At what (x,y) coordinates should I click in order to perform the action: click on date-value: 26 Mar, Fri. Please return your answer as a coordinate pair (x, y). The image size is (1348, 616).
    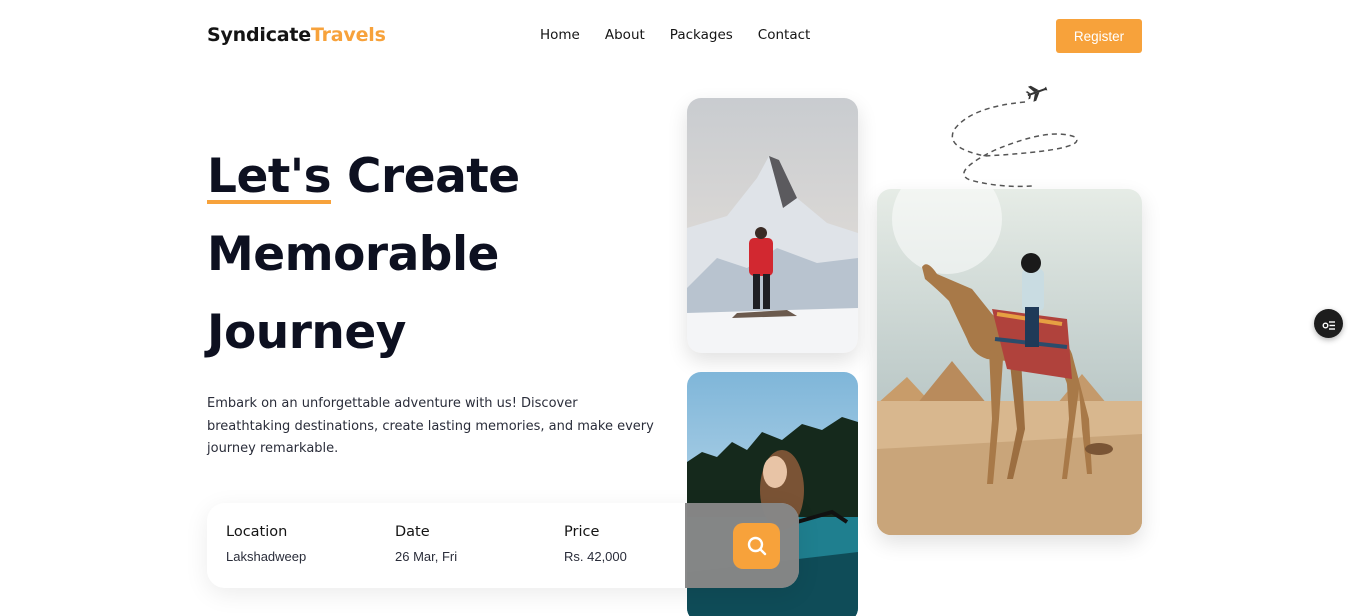
    Looking at the image, I should click on (426, 556).